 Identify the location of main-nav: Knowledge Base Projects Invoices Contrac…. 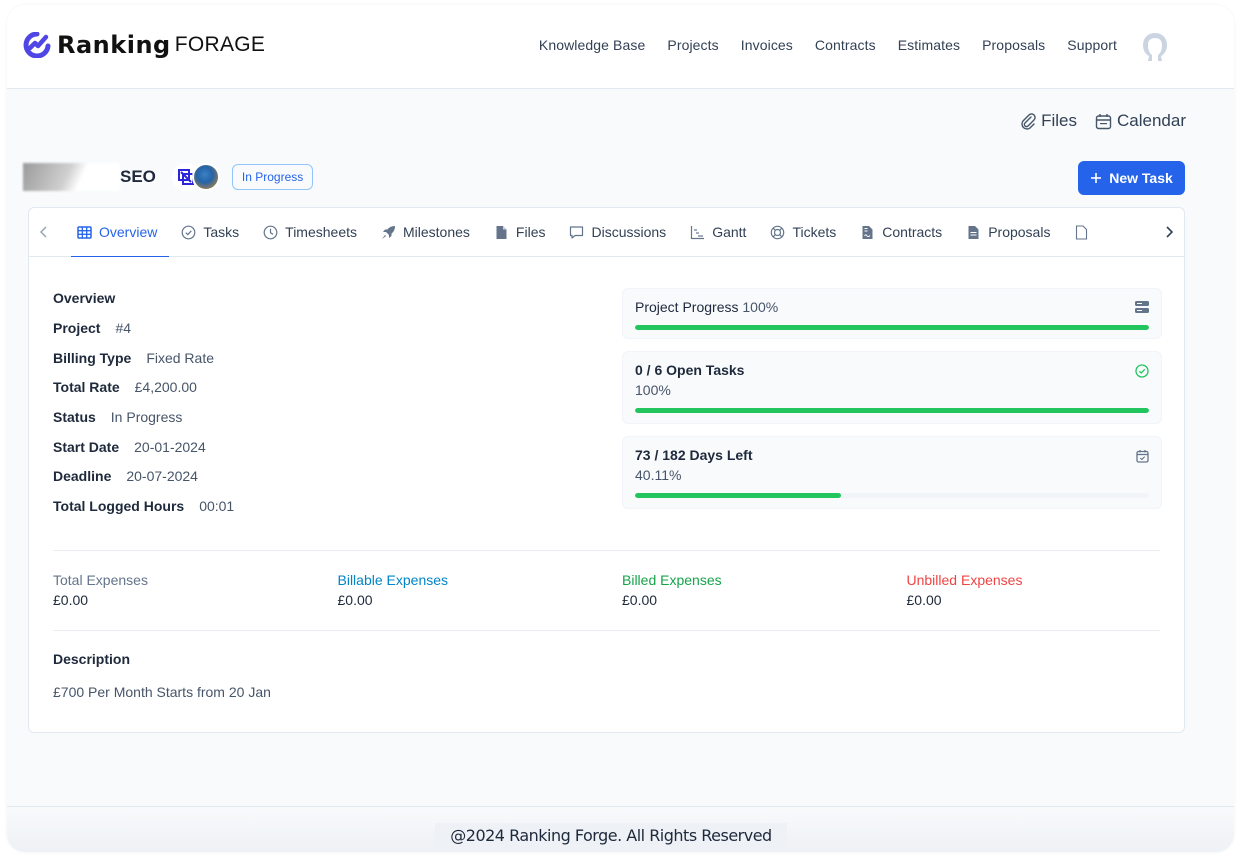
(828, 45).